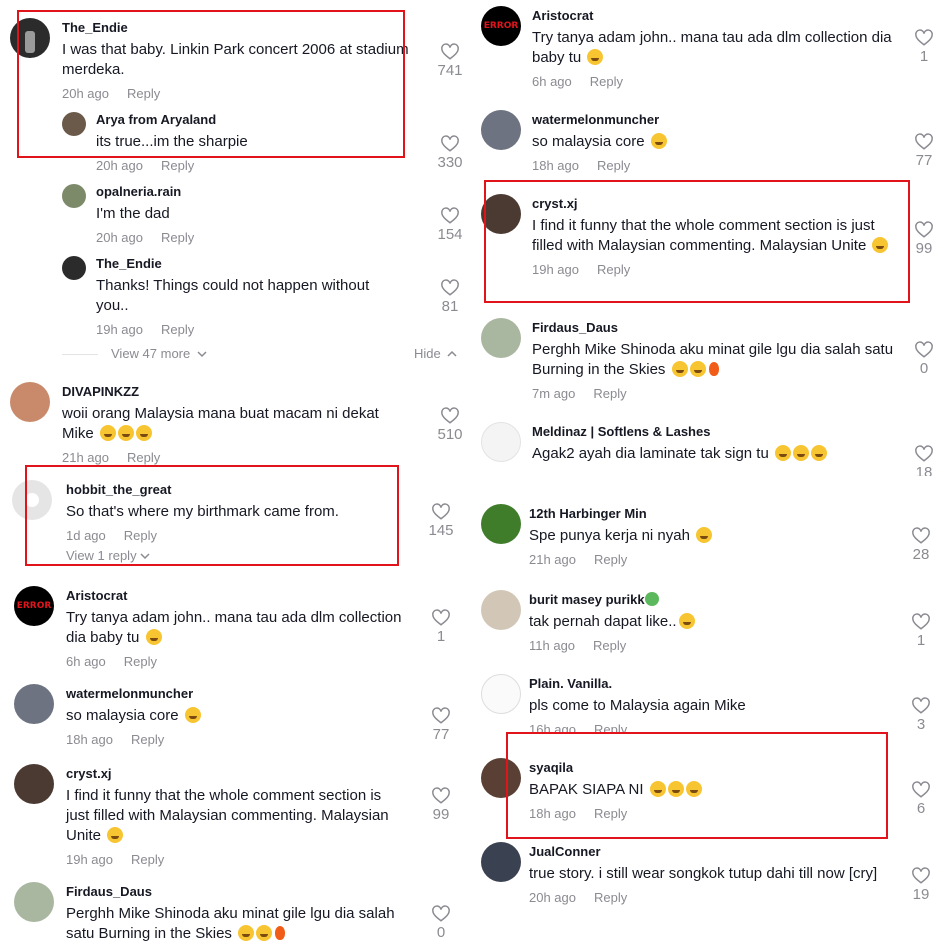 This screenshot has width=950, height=950. Describe the element at coordinates (256, 192) in the screenshot. I see `username: opalneria.rain` at that location.